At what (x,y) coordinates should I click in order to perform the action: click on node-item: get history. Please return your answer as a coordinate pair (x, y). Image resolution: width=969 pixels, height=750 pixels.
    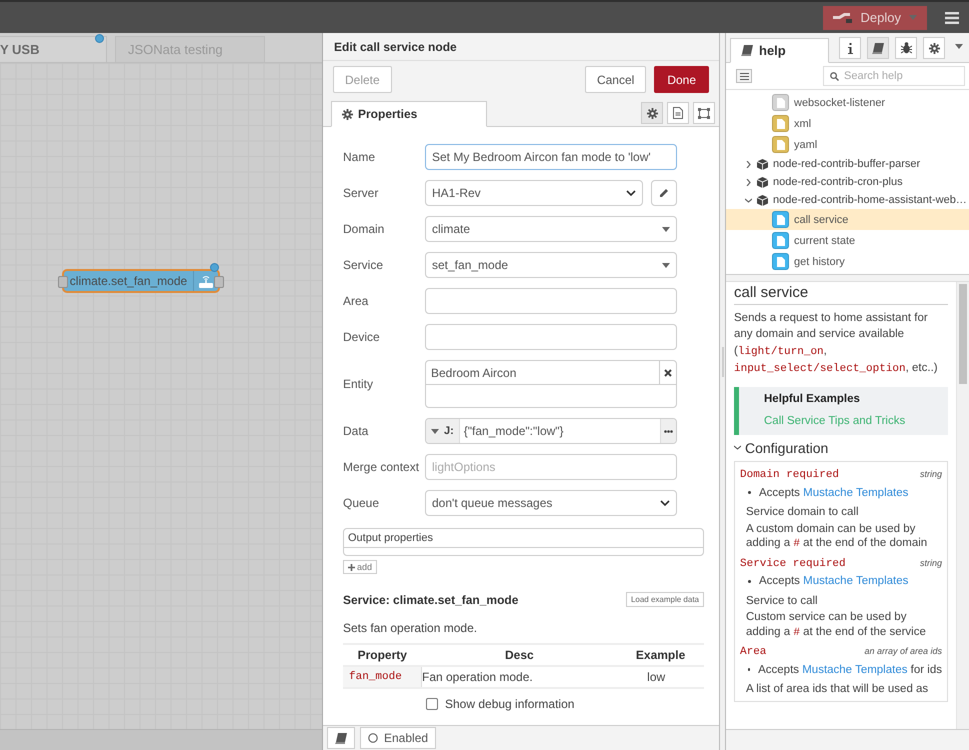
    Looking at the image, I should click on (847, 261).